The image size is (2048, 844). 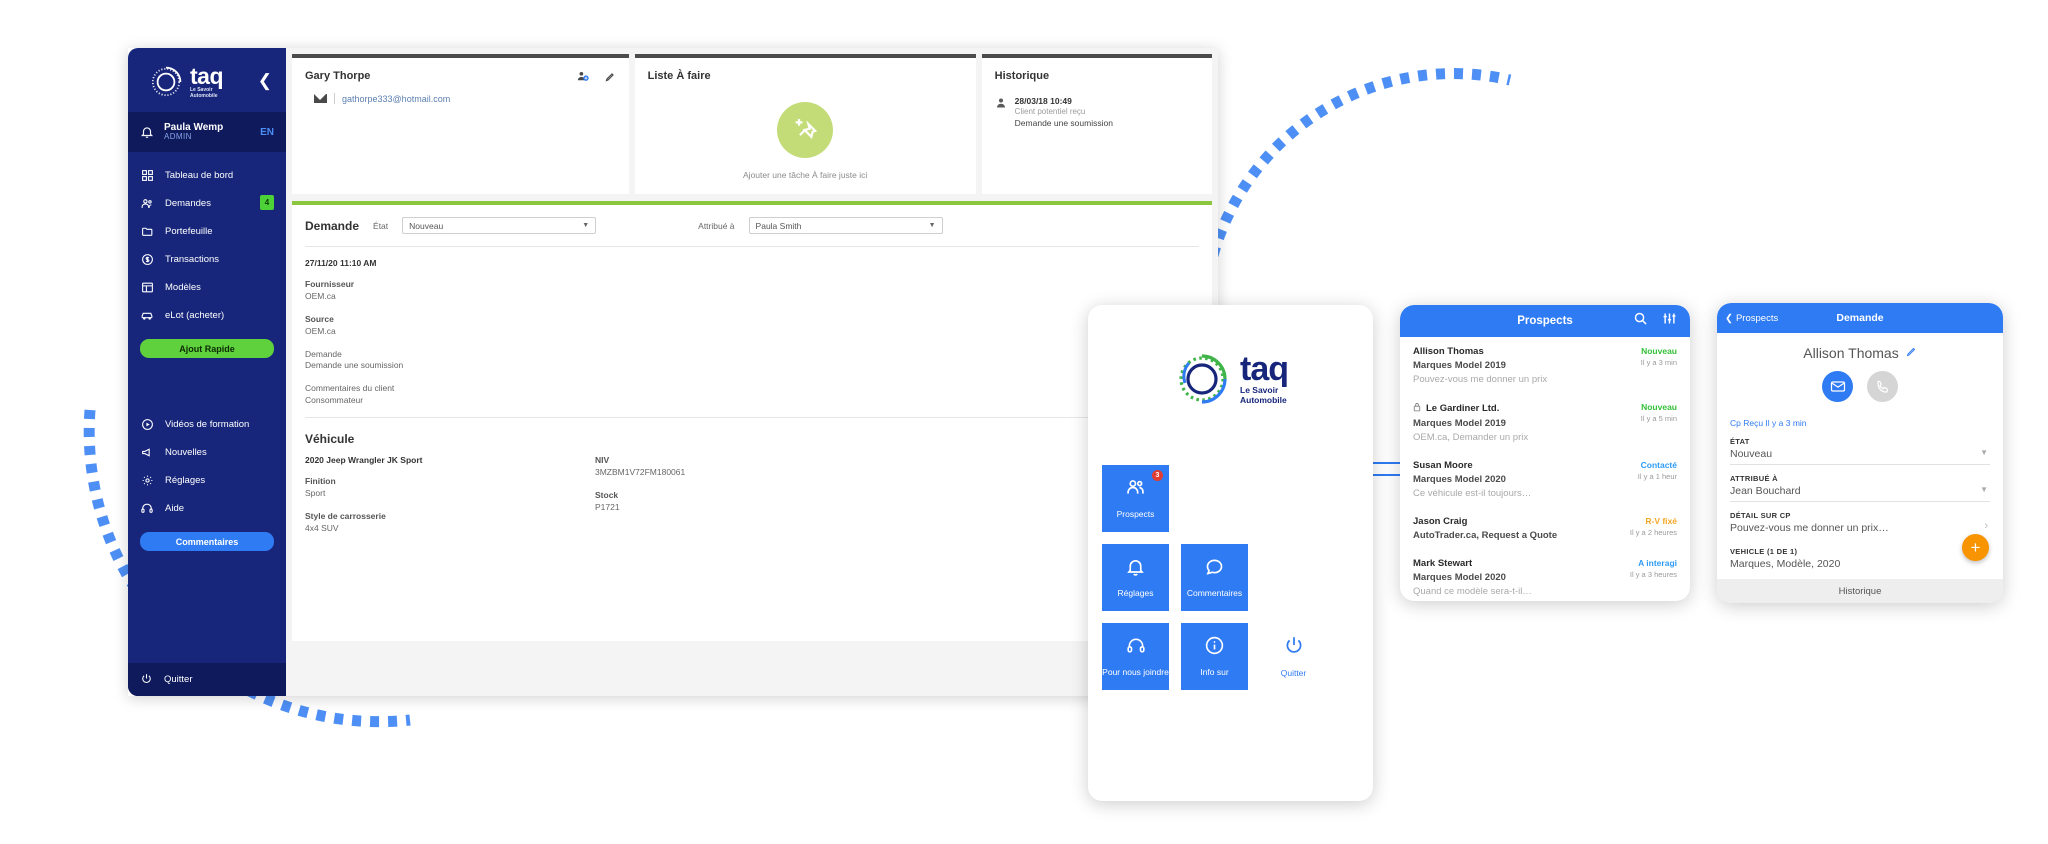 I want to click on field-key: Stock, so click(x=607, y=494).